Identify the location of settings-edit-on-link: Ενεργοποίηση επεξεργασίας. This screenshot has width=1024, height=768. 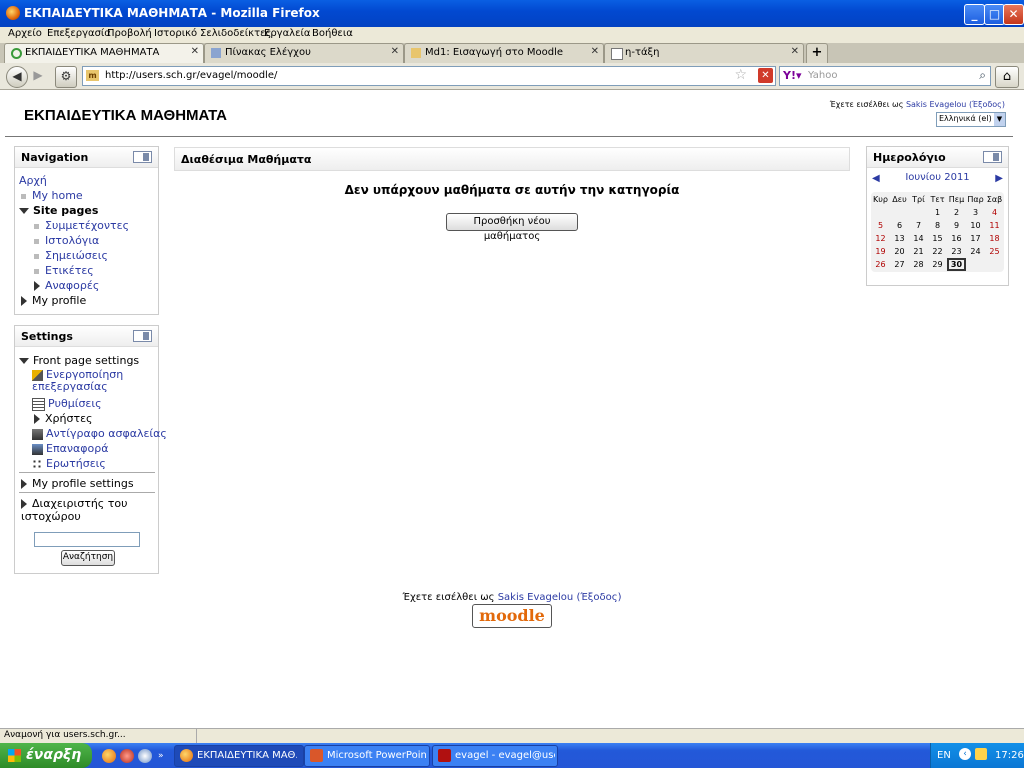
(77, 380).